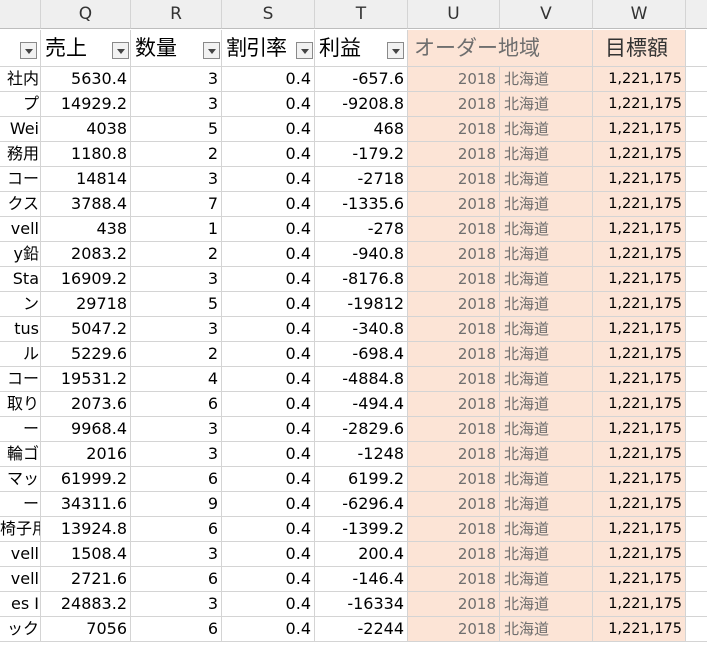 This screenshot has height=659, width=707. Describe the element at coordinates (20, 504) in the screenshot. I see `cell-clipped-text: ー` at that location.